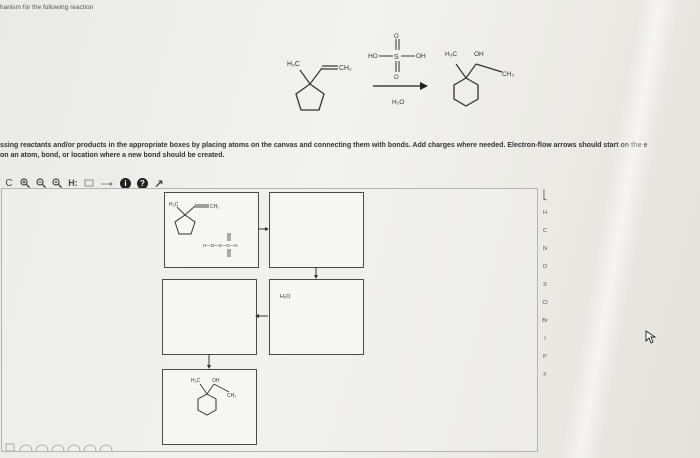 The height and width of the screenshot is (458, 700). What do you see at coordinates (345, 68) in the screenshot?
I see `reactant-ch2-label: CH₂` at bounding box center [345, 68].